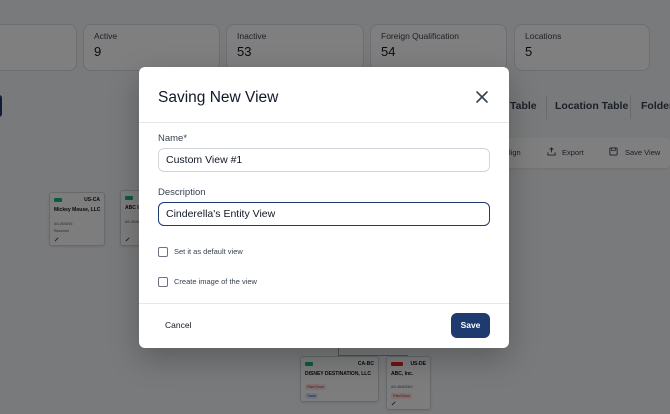 The height and width of the screenshot is (414, 670). Describe the element at coordinates (163, 252) in the screenshot. I see `default-view-checkbox` at that location.